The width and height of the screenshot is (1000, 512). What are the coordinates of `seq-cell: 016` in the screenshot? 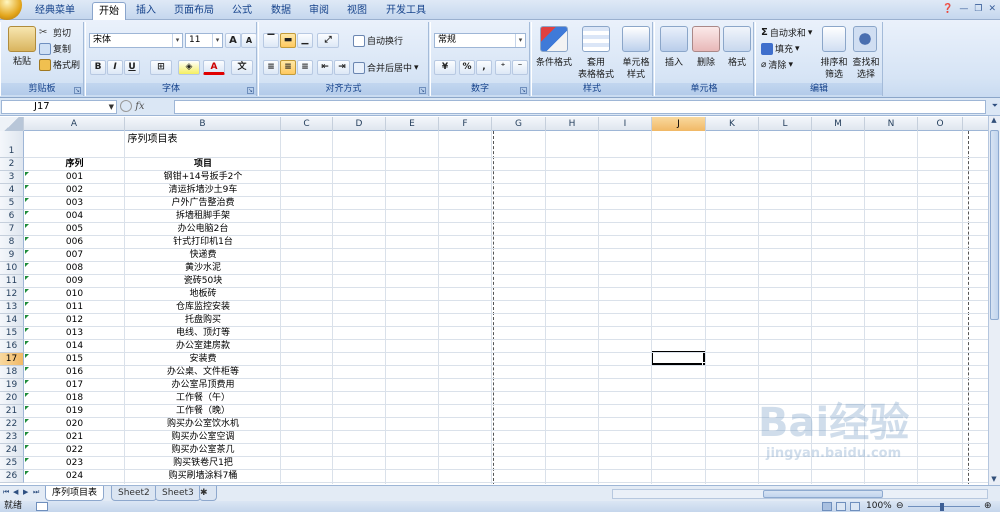 It's located at (74, 372).